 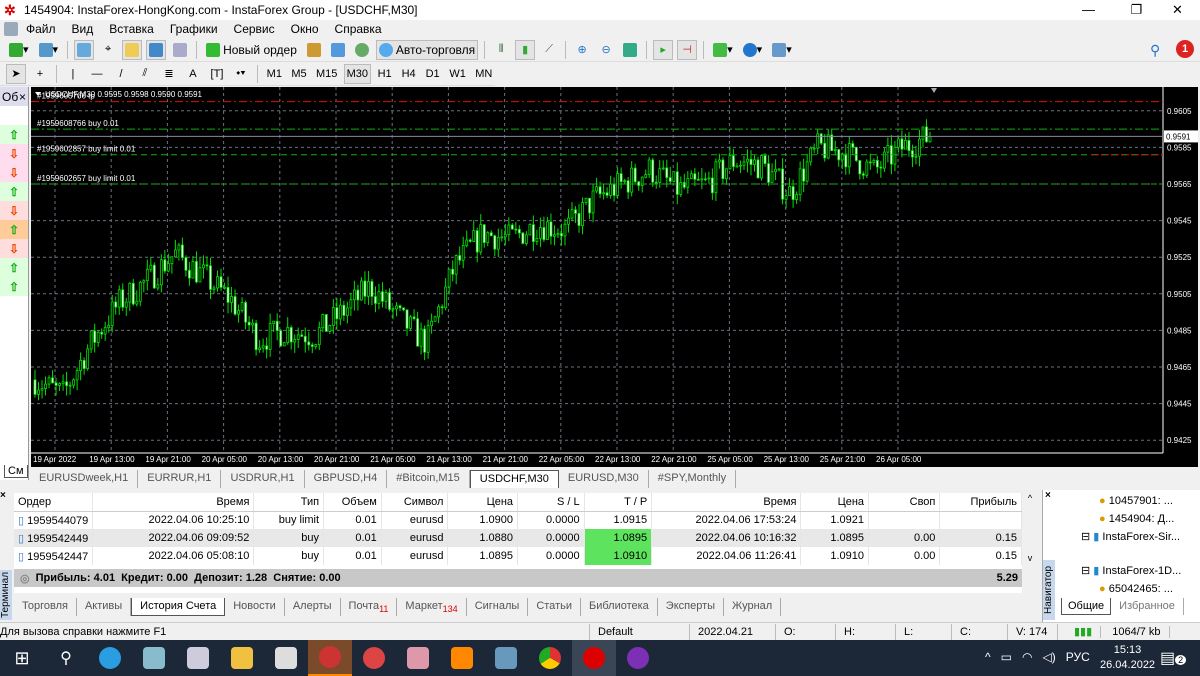 What do you see at coordinates (723, 50) in the screenshot?
I see `indicators-button: ▾` at bounding box center [723, 50].